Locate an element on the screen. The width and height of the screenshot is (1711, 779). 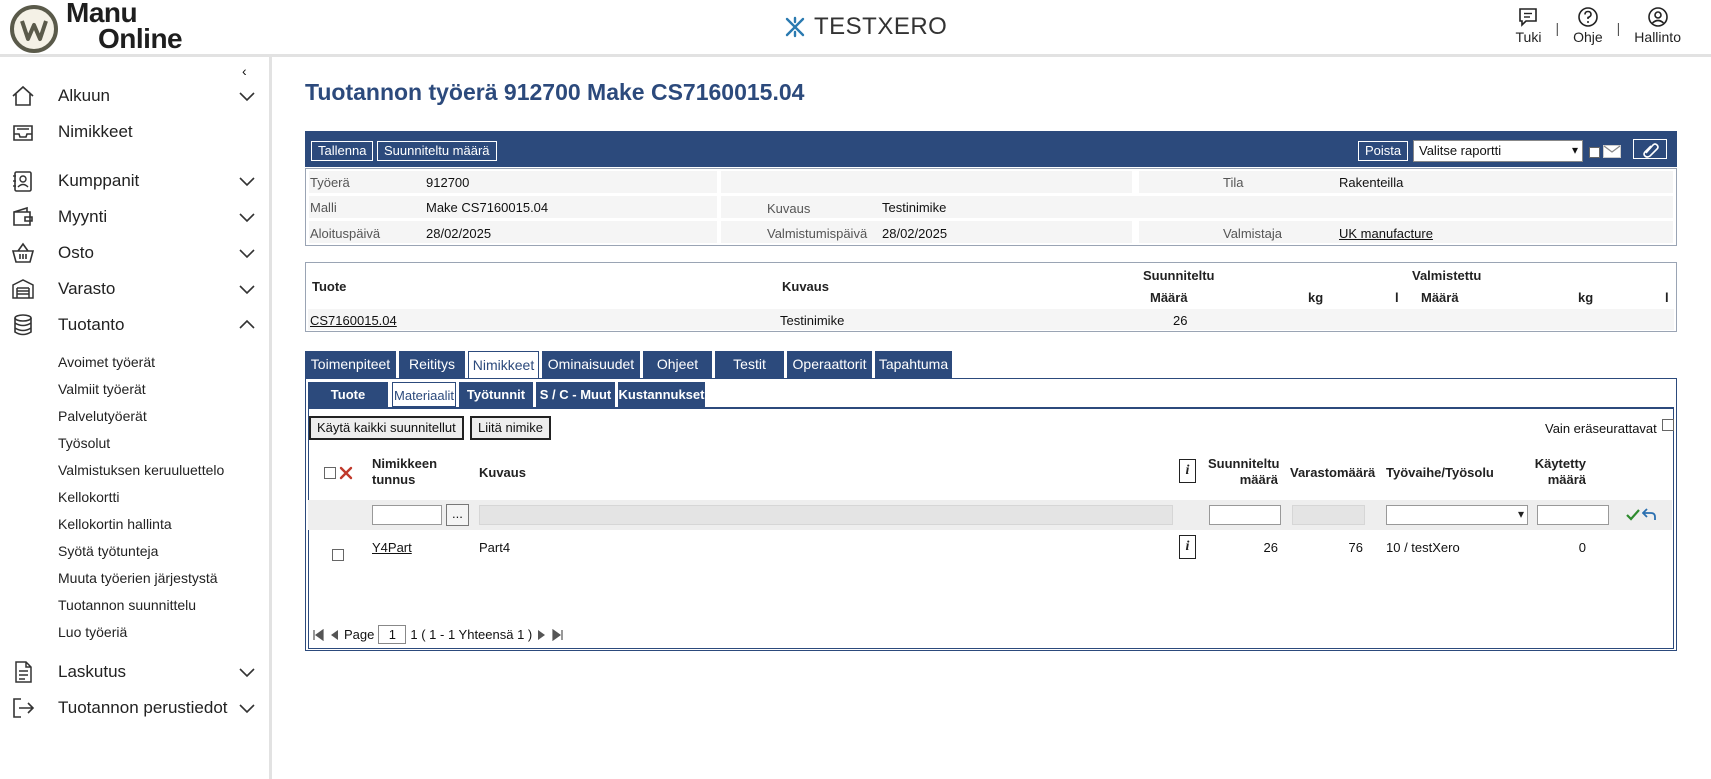
contacts-icon is located at coordinates (22, 181).